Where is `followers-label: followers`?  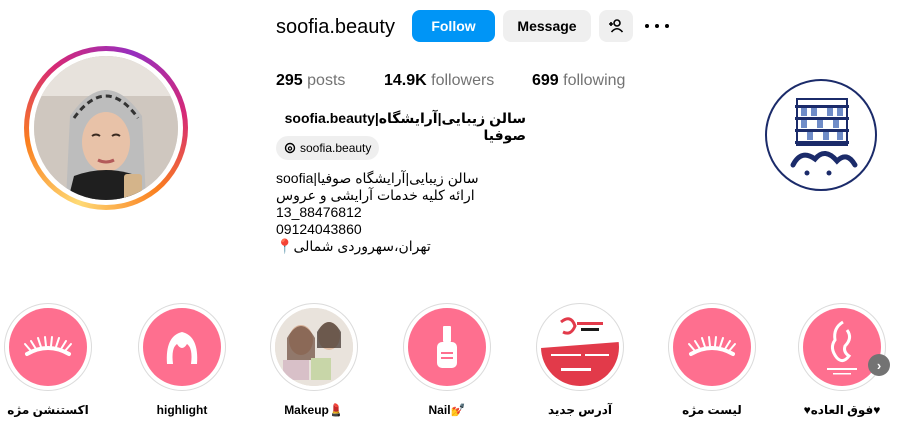 followers-label: followers is located at coordinates (463, 80).